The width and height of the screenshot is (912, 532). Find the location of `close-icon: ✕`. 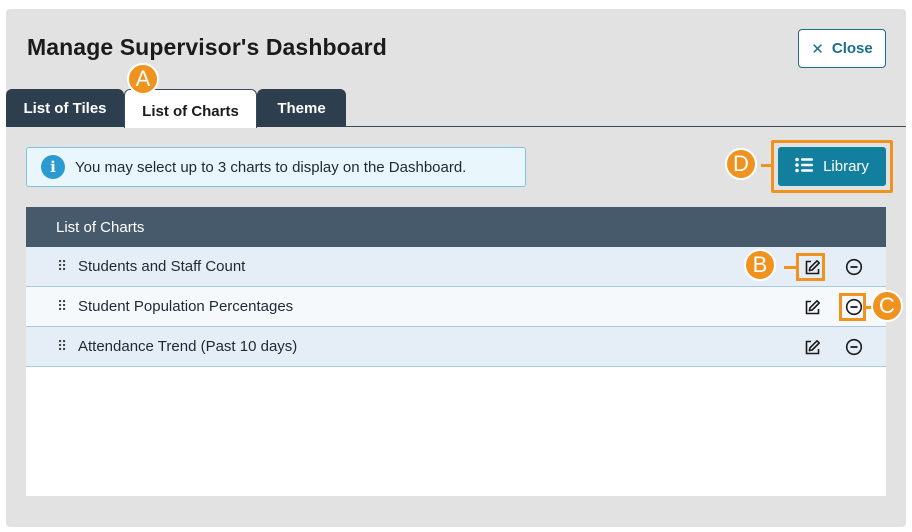

close-icon: ✕ is located at coordinates (817, 49).